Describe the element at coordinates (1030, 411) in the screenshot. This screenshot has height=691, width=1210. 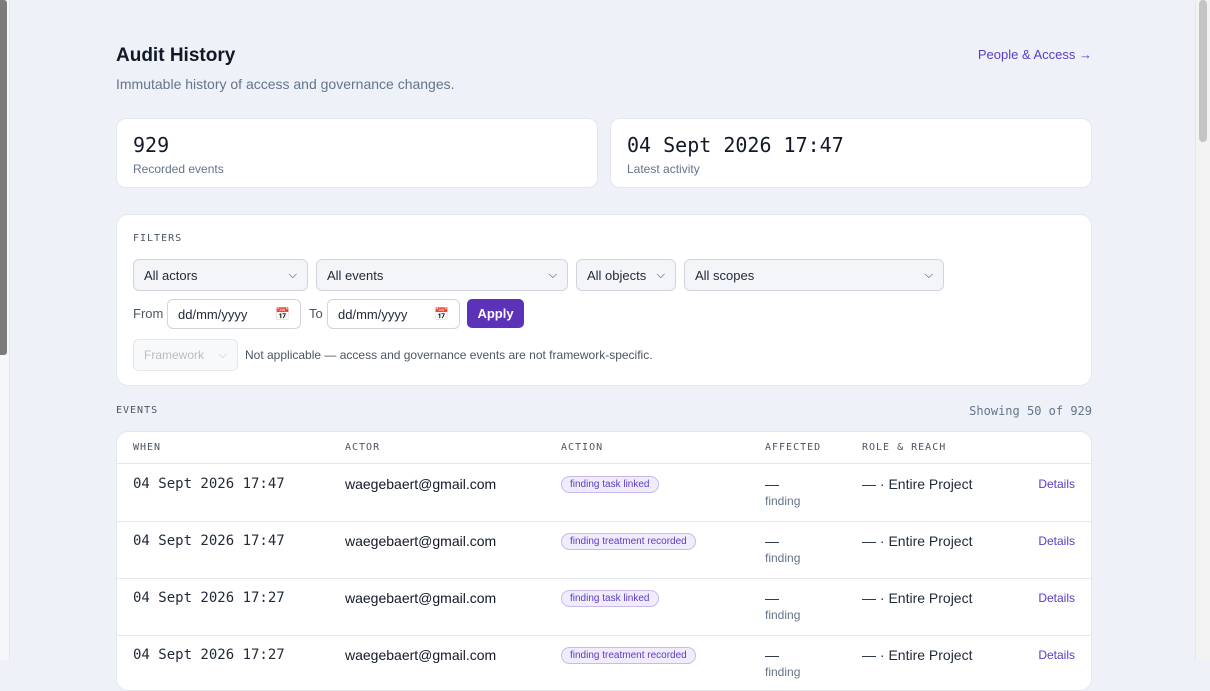
I see `showing-count: Showing 50 of 929` at that location.